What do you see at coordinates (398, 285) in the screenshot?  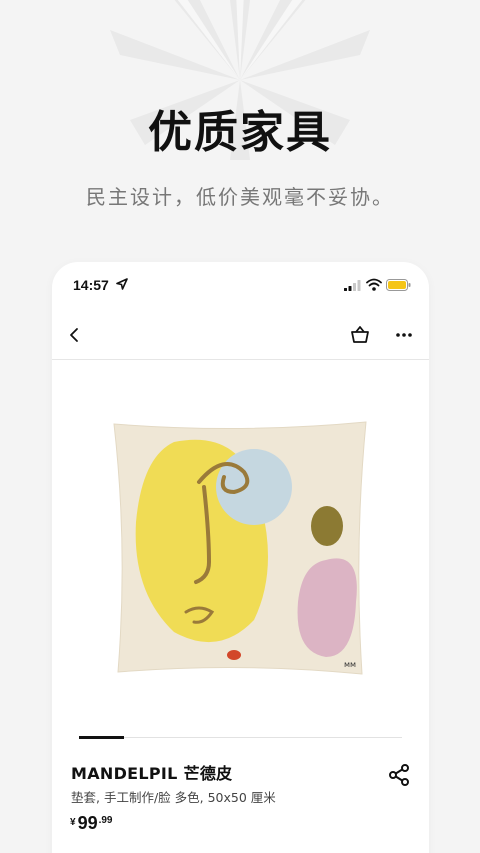 I see `battery-icon` at bounding box center [398, 285].